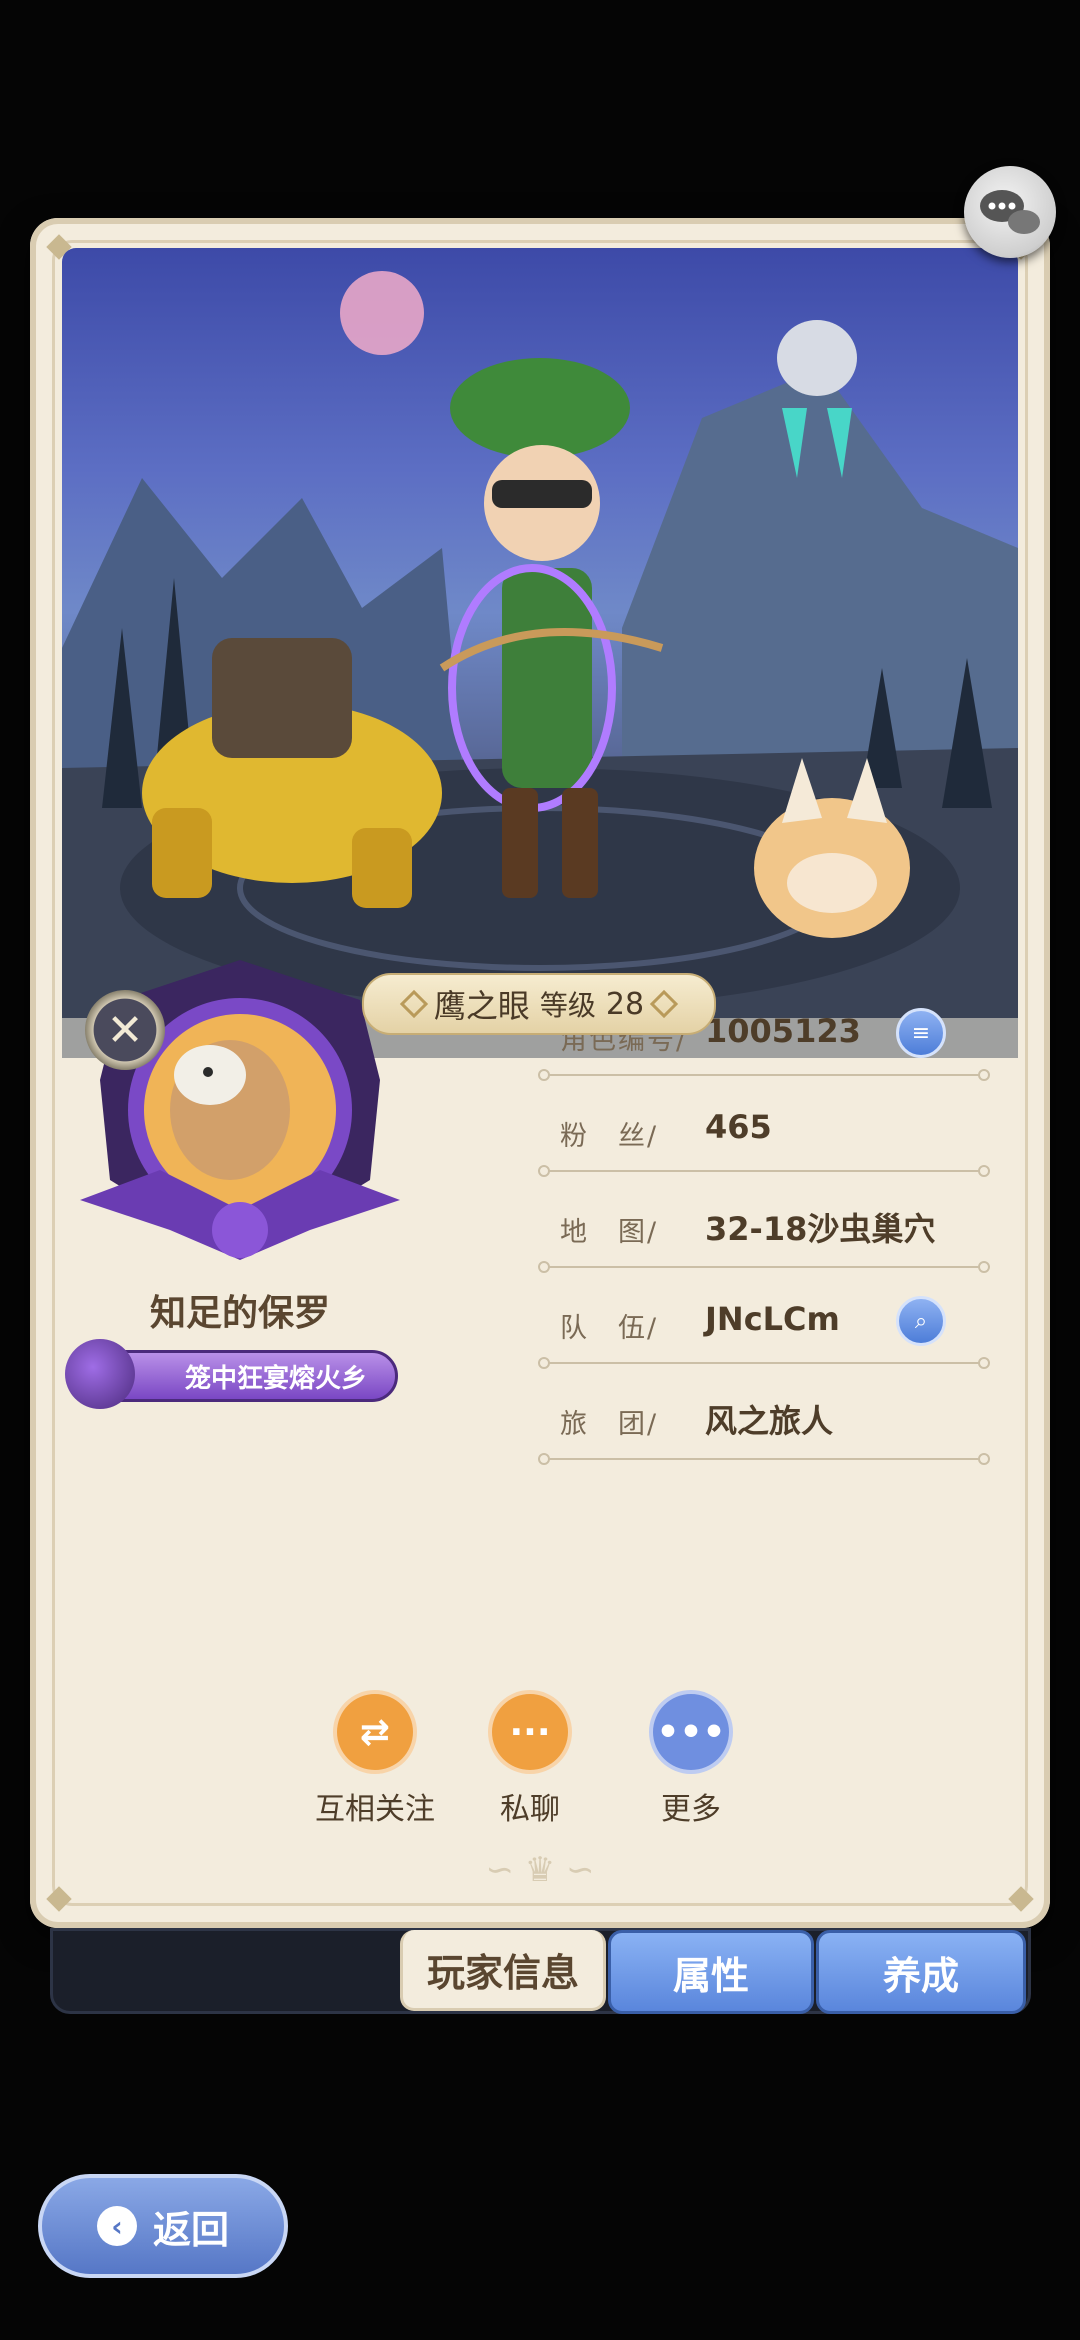 The width and height of the screenshot is (1080, 2340). Describe the element at coordinates (783, 1031) in the screenshot. I see `info-value: 1005123` at that location.